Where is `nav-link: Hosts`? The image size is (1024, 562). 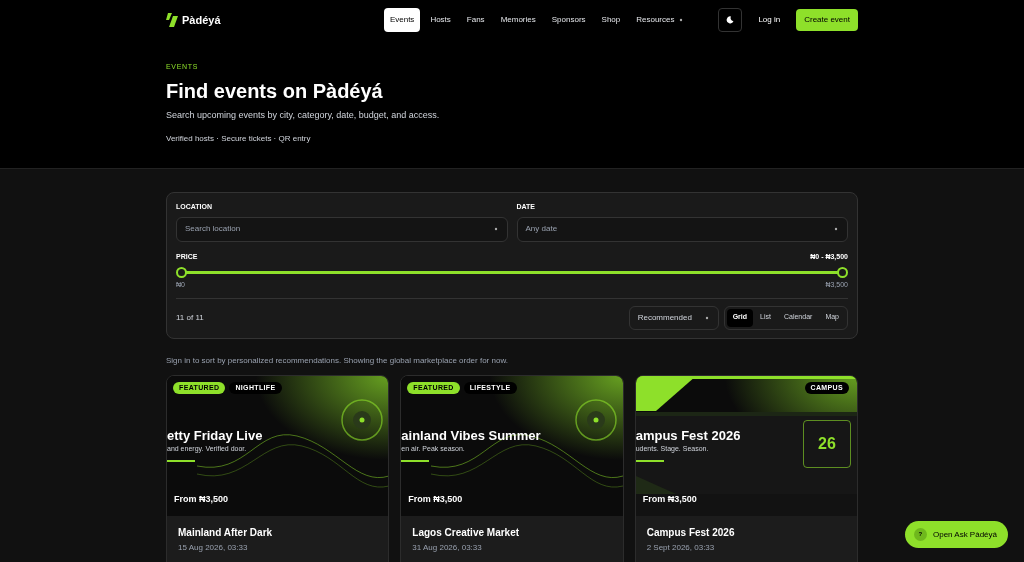 nav-link: Hosts is located at coordinates (440, 20).